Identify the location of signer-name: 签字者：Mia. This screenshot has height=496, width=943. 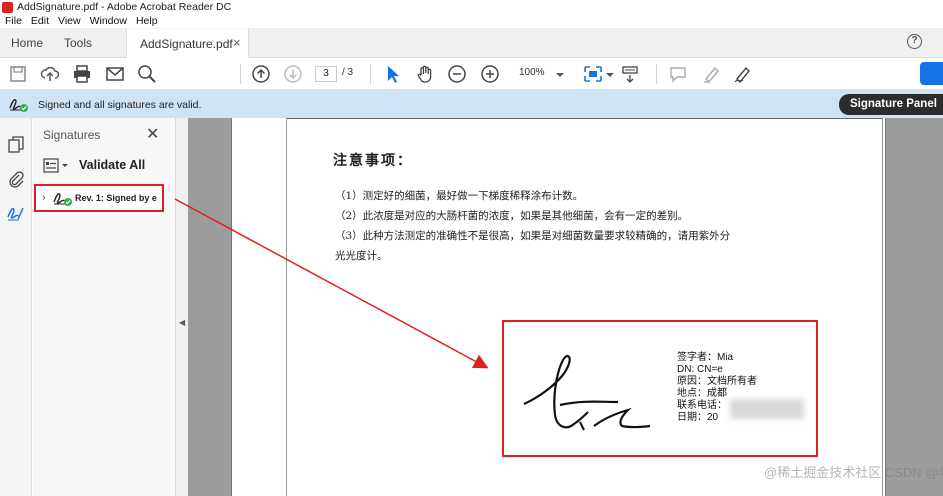
(705, 357).